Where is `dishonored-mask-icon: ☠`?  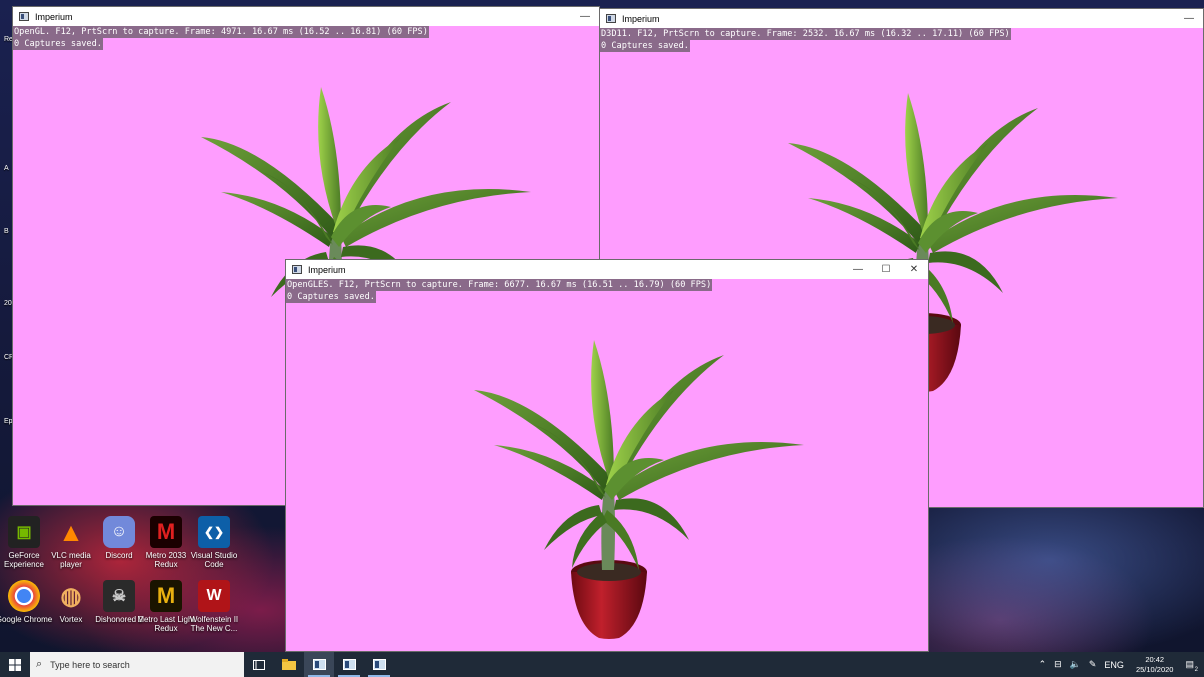 dishonored-mask-icon: ☠ is located at coordinates (119, 596).